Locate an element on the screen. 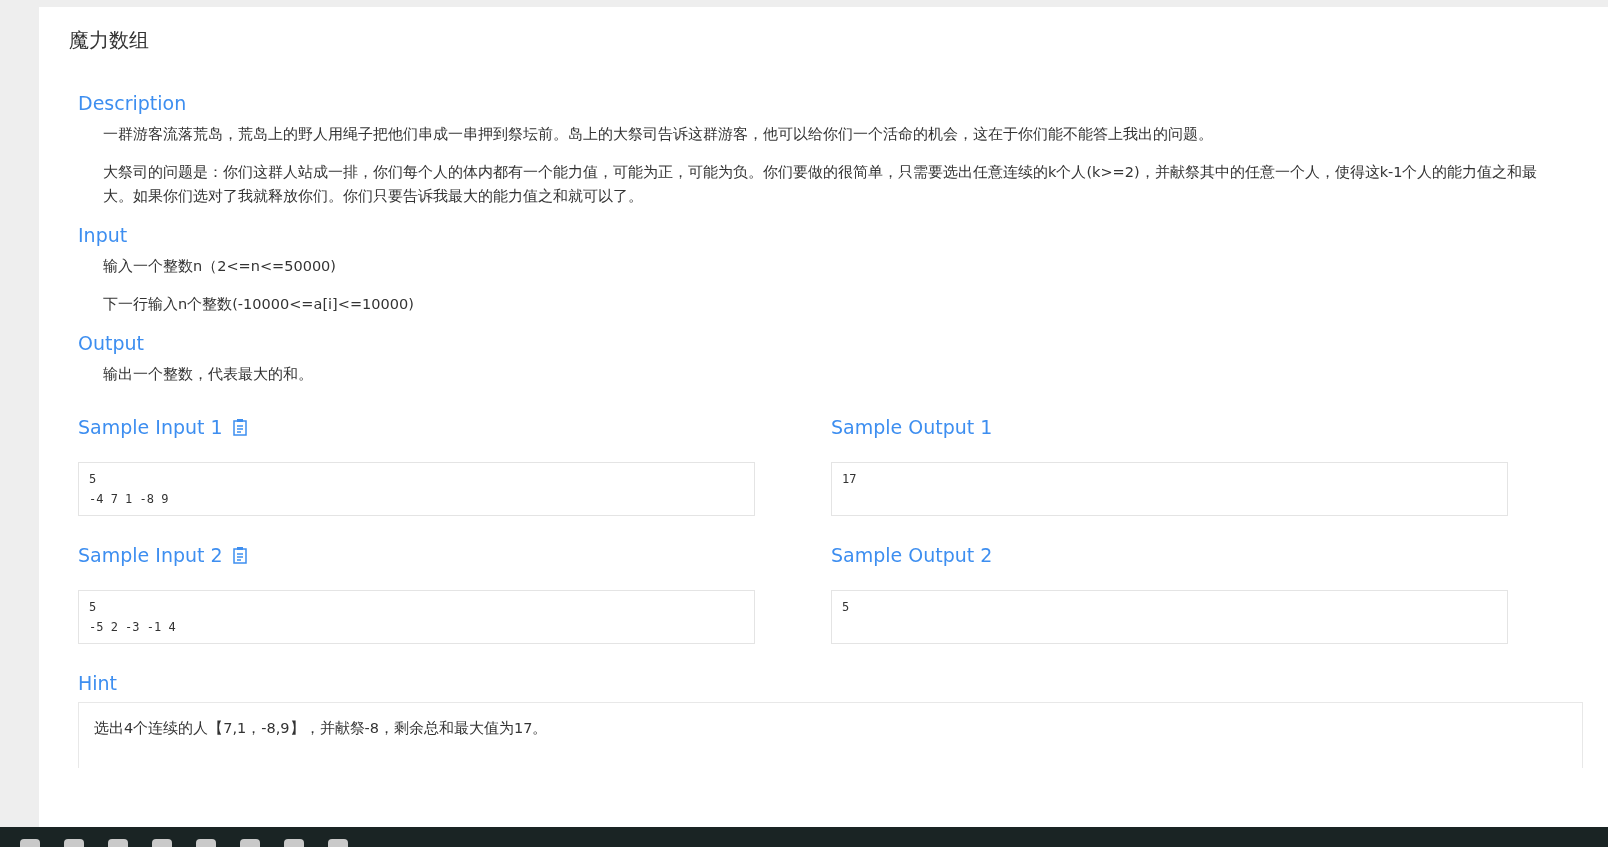 The image size is (1608, 847). hint-box: 选出4个连续的人【7,1，-8,9】，并献祭-8，剩余总和最大值为17。 is located at coordinates (830, 735).